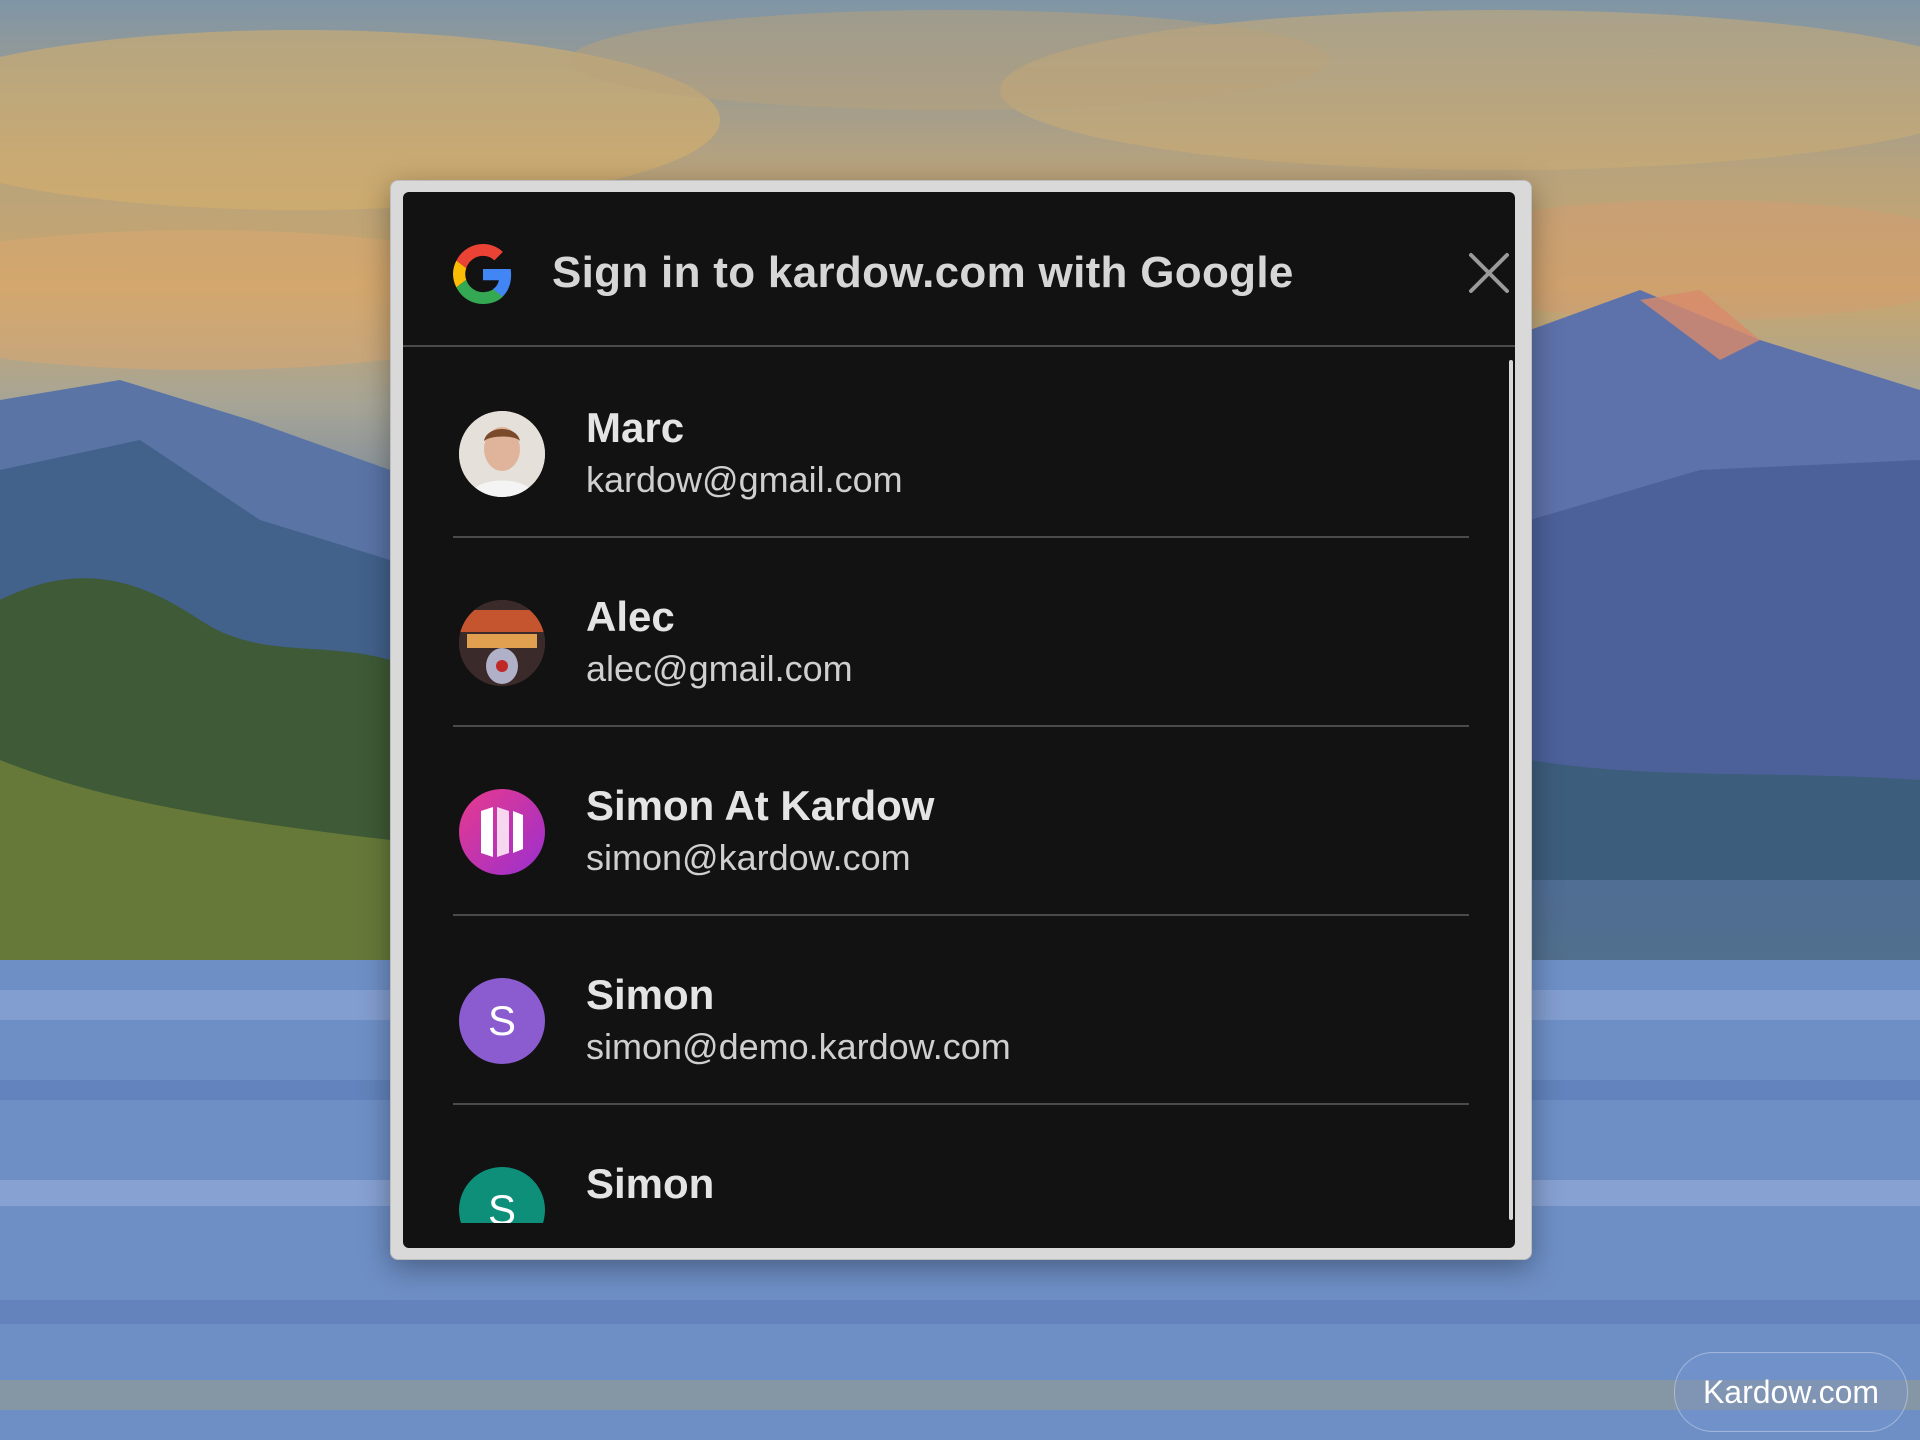 The height and width of the screenshot is (1440, 1920). I want to click on account-item-simon-partial: S Simon, so click(961, 1163).